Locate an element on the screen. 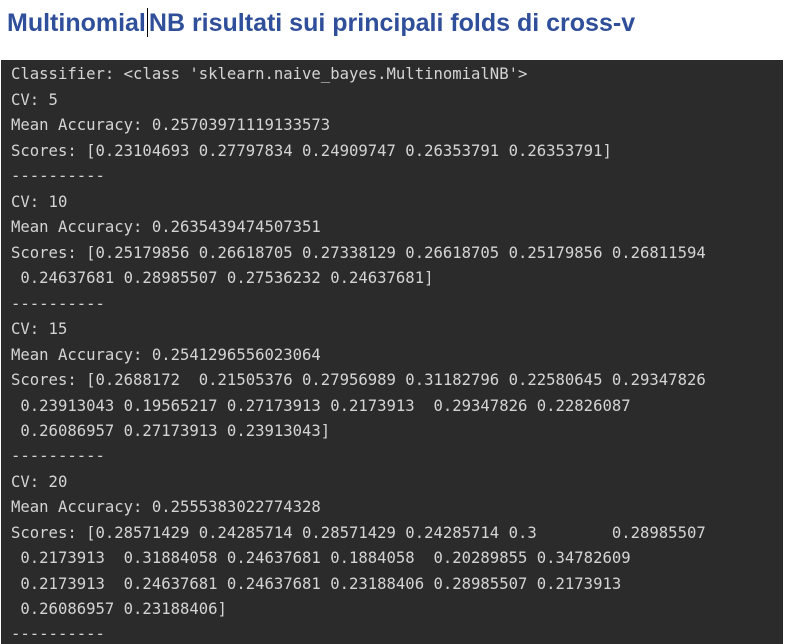  output-line: Mean Accuracy: 0.2555383022774328 is located at coordinates (166, 507).